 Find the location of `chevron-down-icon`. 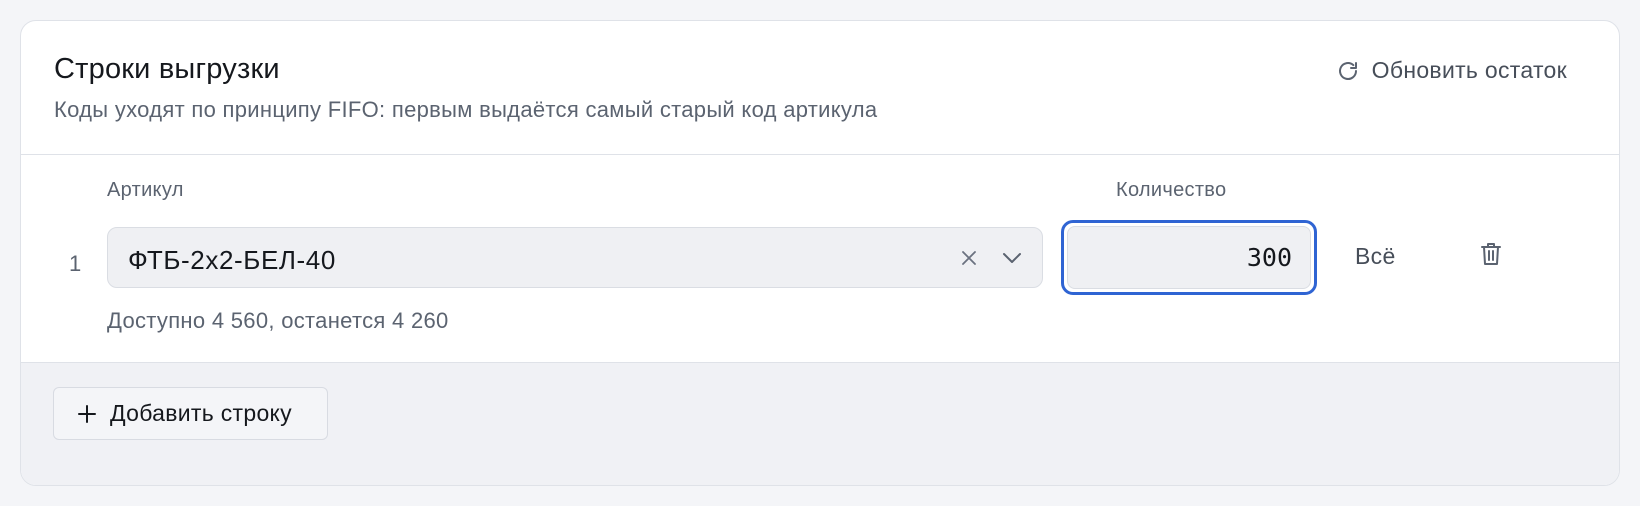

chevron-down-icon is located at coordinates (1012, 258).